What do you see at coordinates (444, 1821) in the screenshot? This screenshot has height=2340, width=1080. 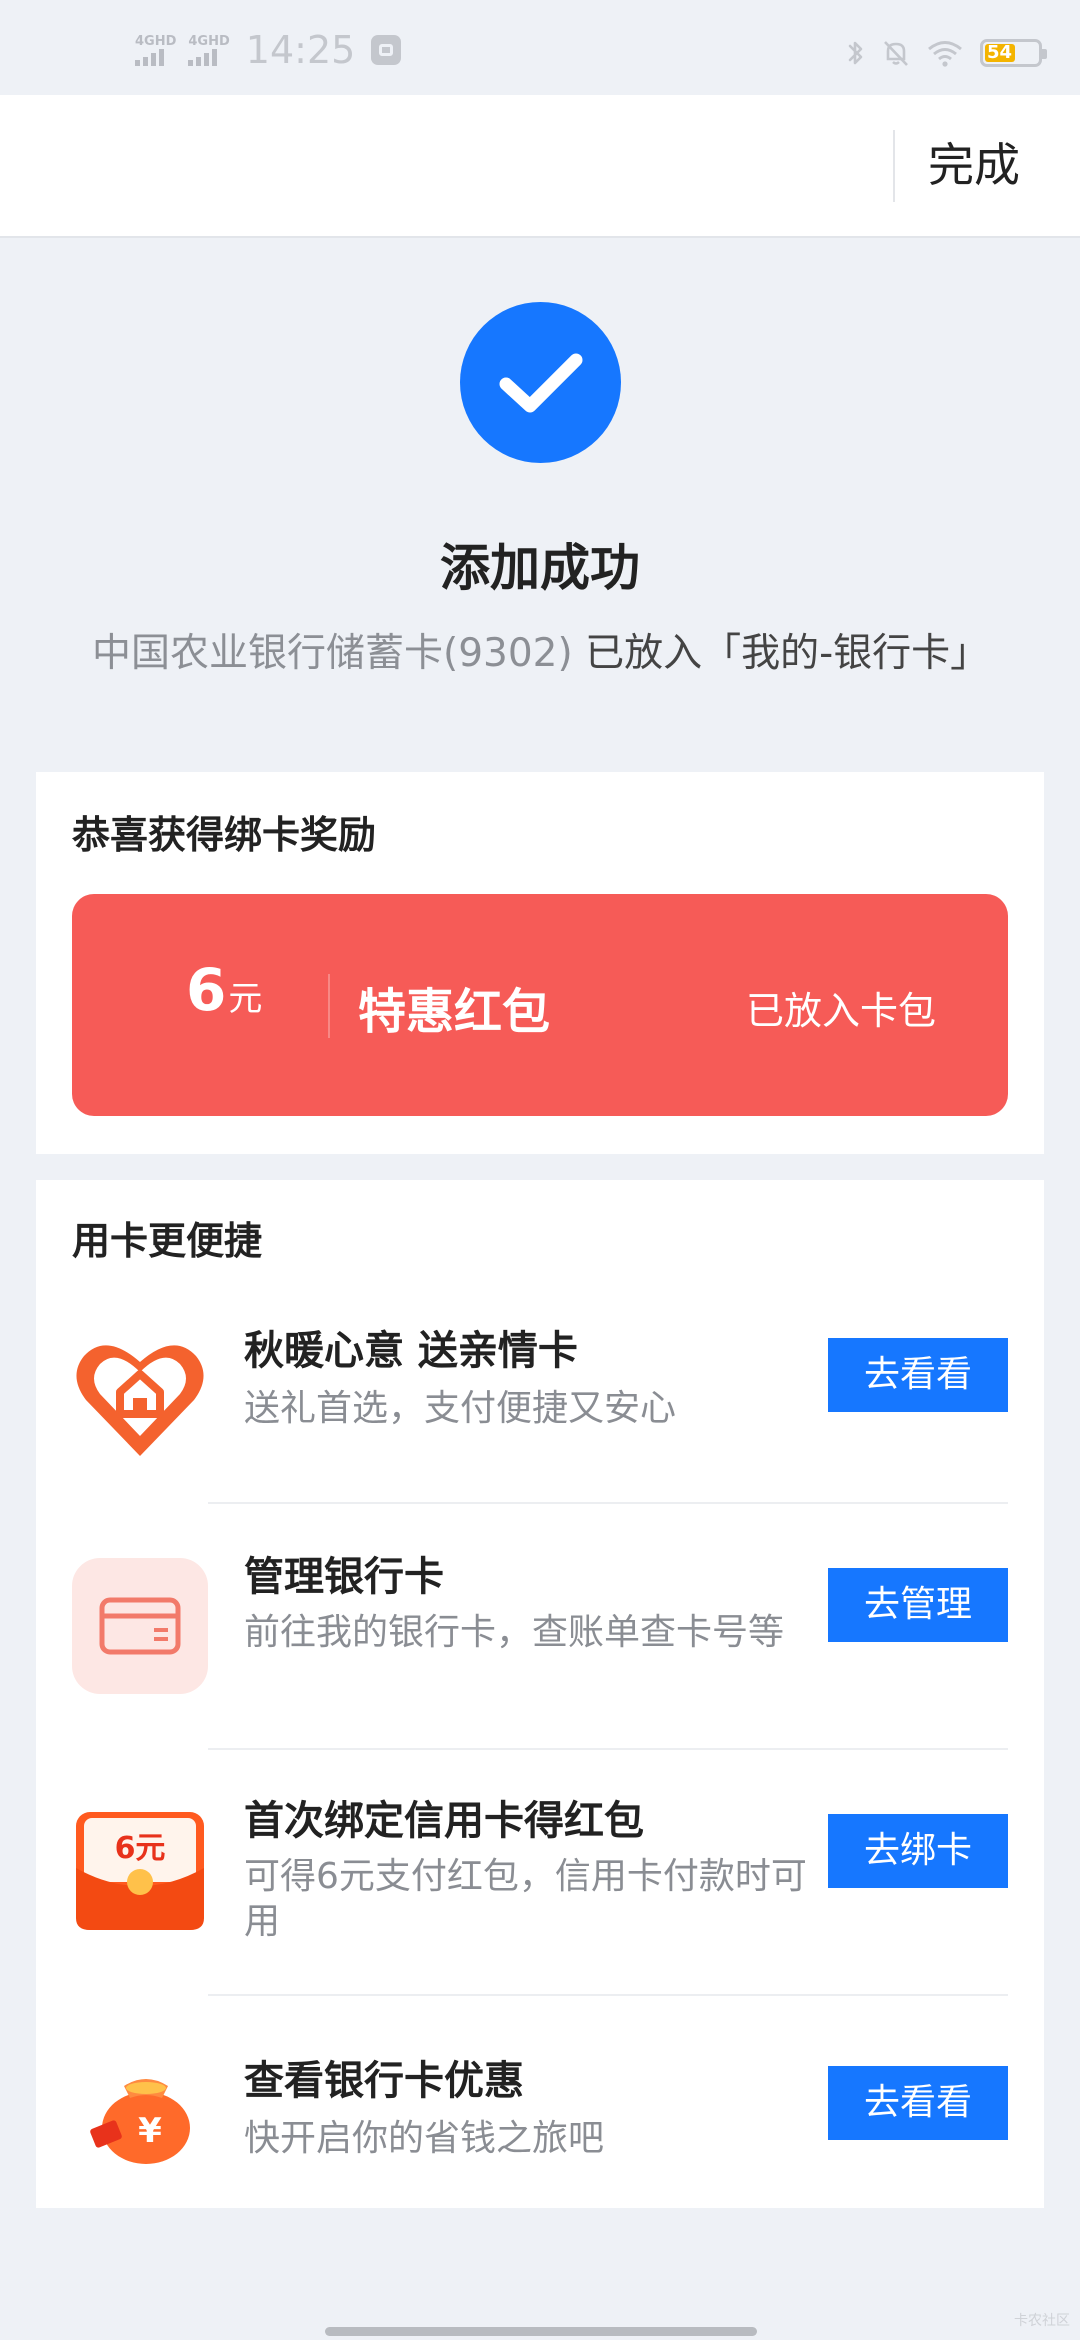 I see `item-title: 首次绑定信用卡得红包` at bounding box center [444, 1821].